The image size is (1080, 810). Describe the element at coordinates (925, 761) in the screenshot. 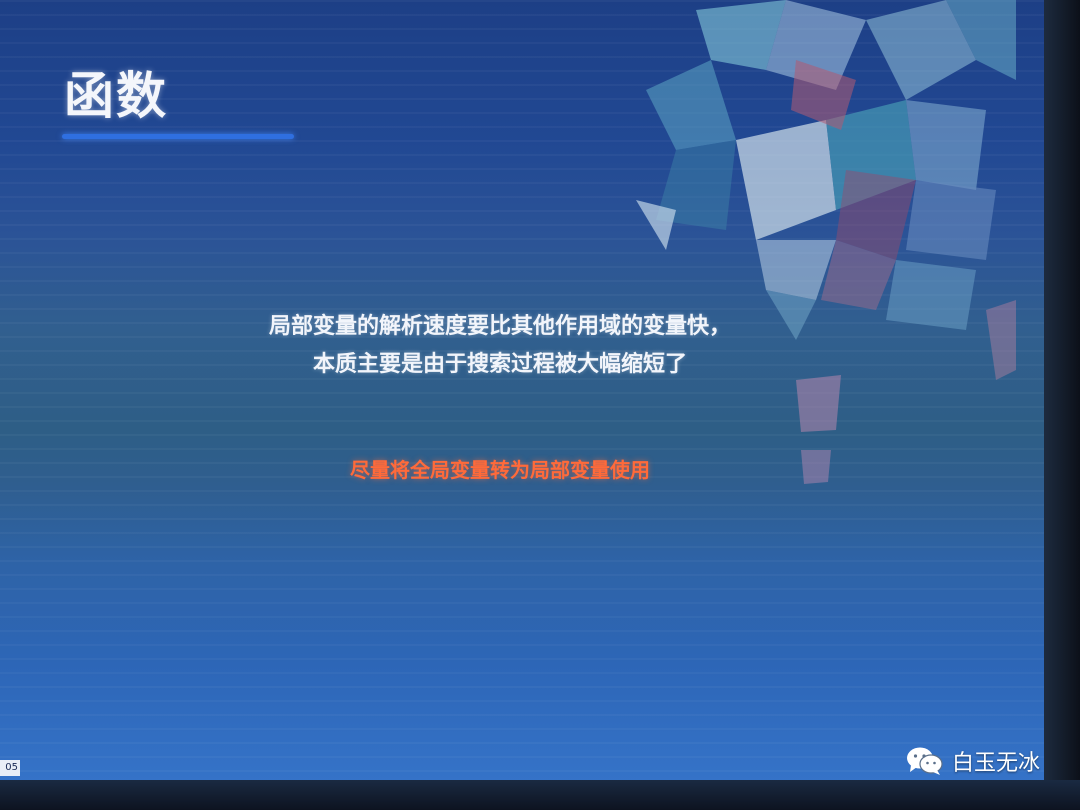

I see `wechat-icon` at that location.